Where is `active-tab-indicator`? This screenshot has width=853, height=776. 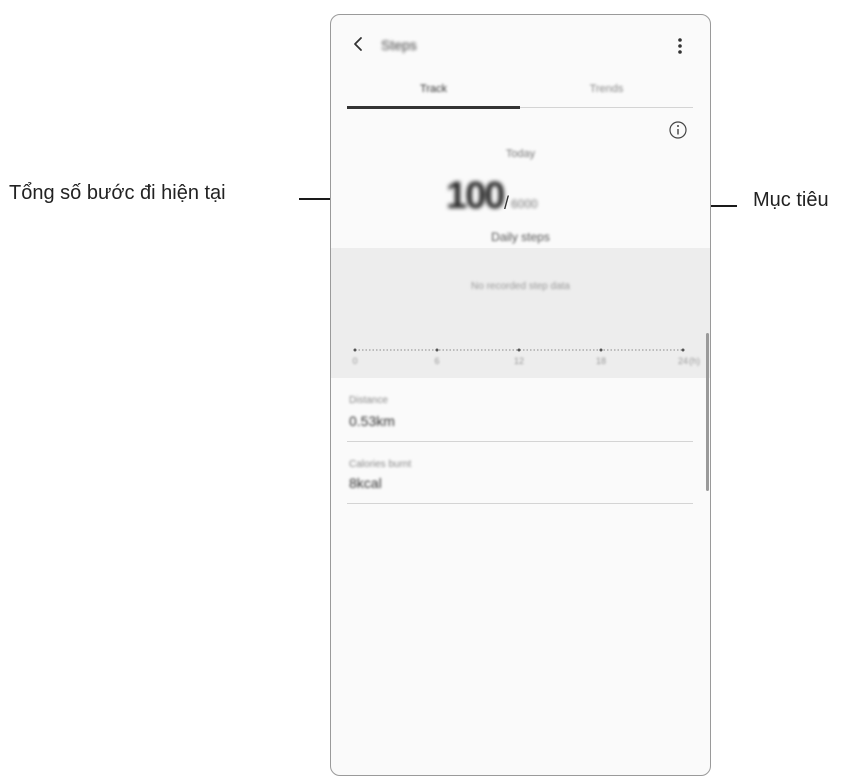
active-tab-indicator is located at coordinates (433, 107).